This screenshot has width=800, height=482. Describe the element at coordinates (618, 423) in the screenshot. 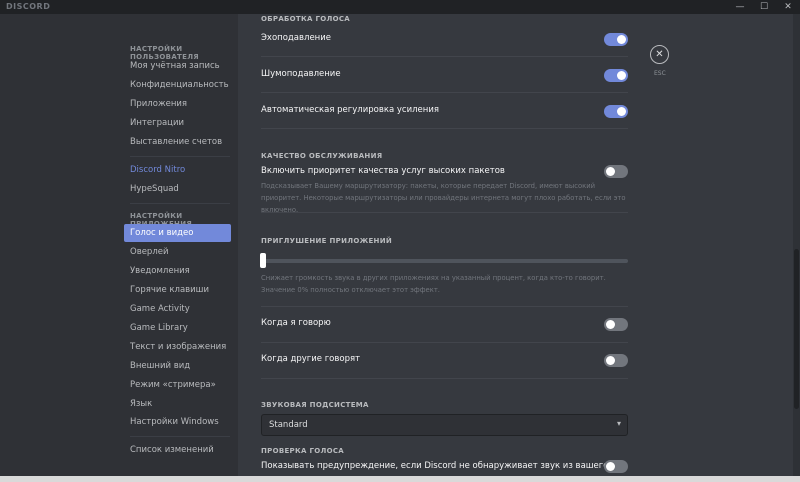

I see `chevron-down-icon: ▾` at that location.